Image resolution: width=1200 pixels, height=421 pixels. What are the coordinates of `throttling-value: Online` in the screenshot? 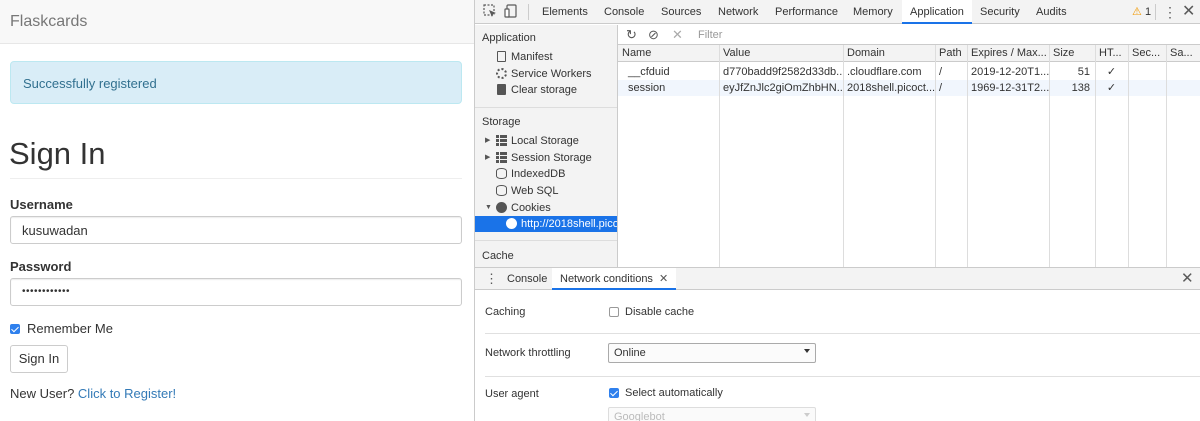 It's located at (630, 353).